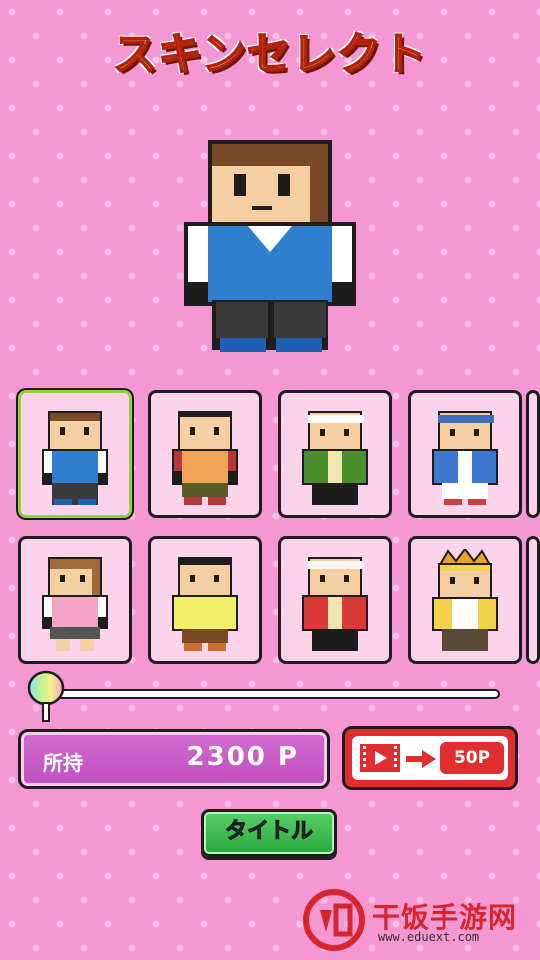 The height and width of the screenshot is (960, 540). Describe the element at coordinates (269, 833) in the screenshot. I see `title-button: タイトル` at that location.